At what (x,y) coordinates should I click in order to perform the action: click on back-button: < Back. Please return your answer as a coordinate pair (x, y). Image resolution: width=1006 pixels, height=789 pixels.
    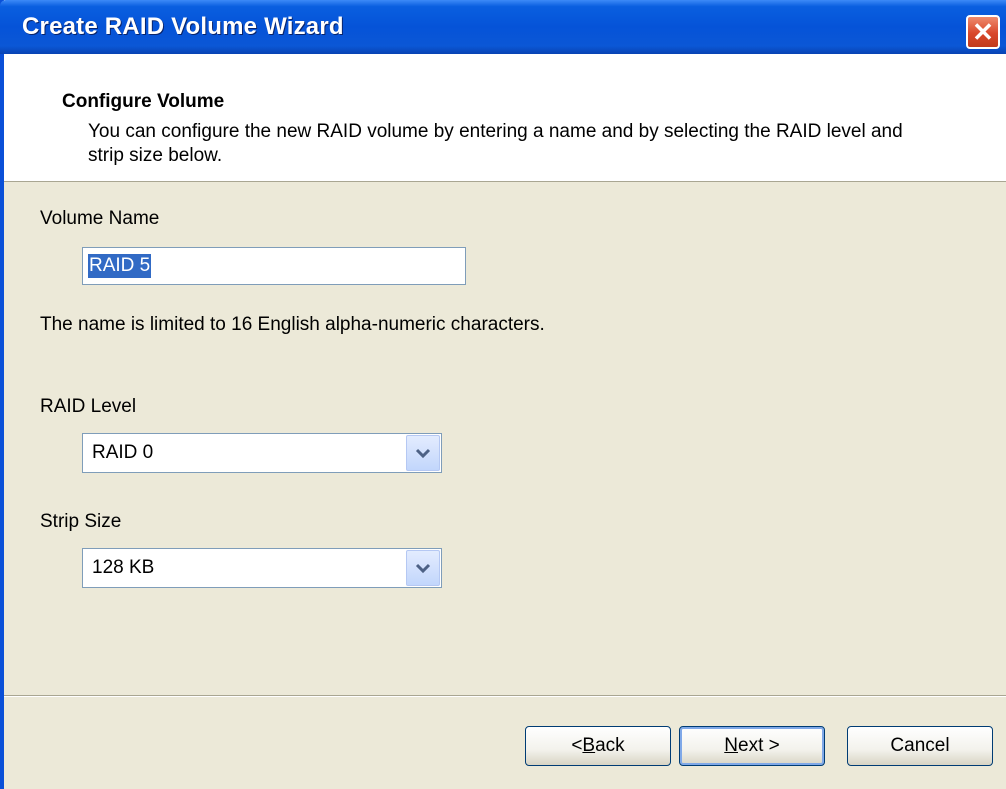
    Looking at the image, I should click on (598, 746).